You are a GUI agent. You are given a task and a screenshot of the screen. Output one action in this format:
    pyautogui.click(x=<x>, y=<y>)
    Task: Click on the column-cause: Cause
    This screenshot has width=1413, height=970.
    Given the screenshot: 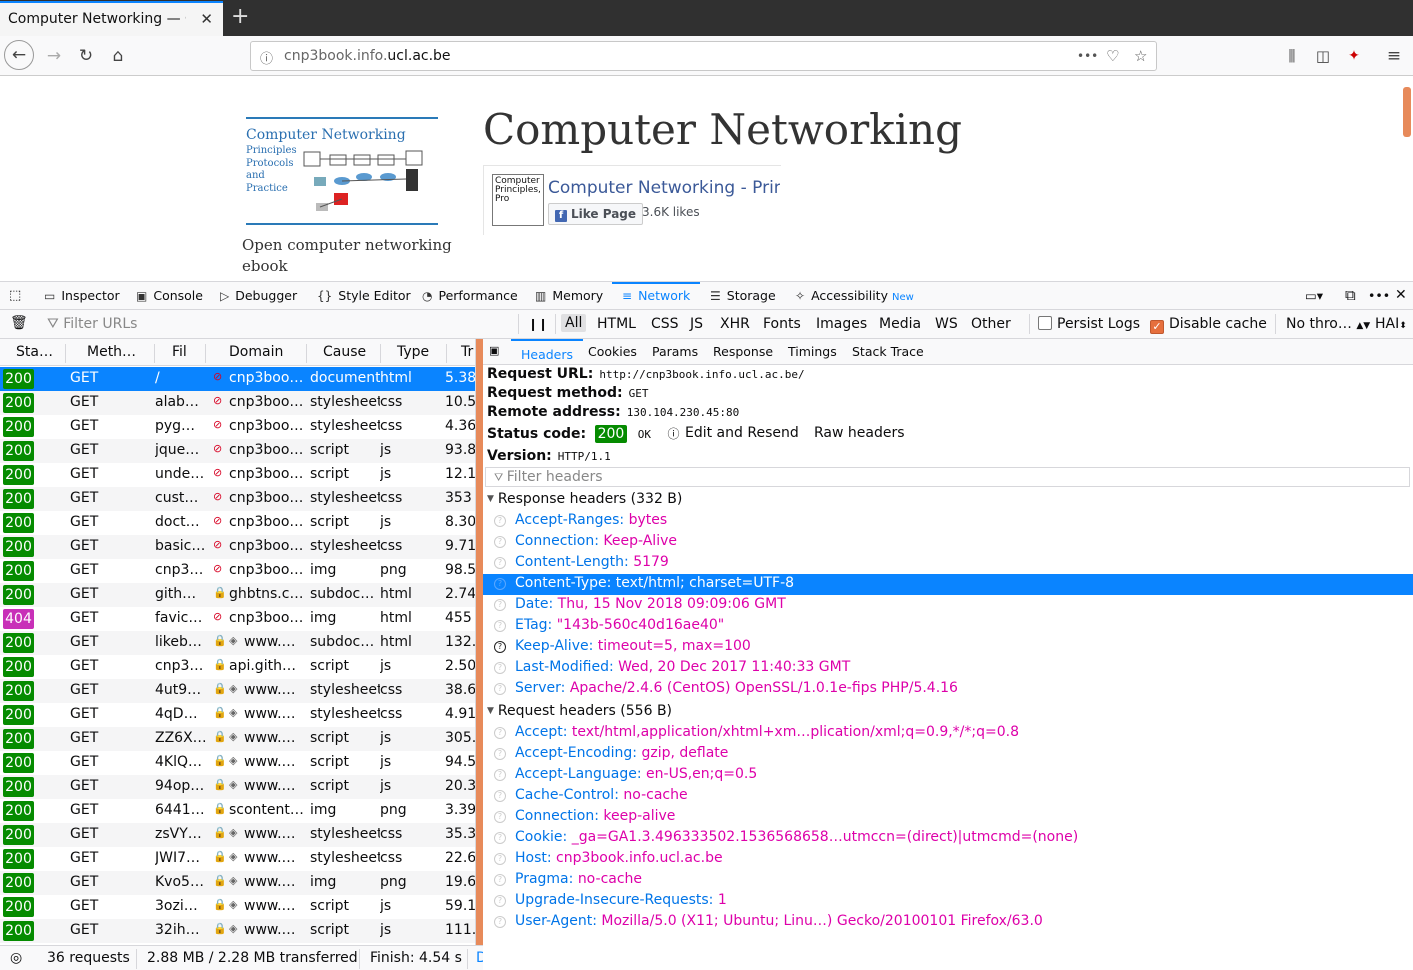 What is the action you would take?
    pyautogui.click(x=344, y=352)
    